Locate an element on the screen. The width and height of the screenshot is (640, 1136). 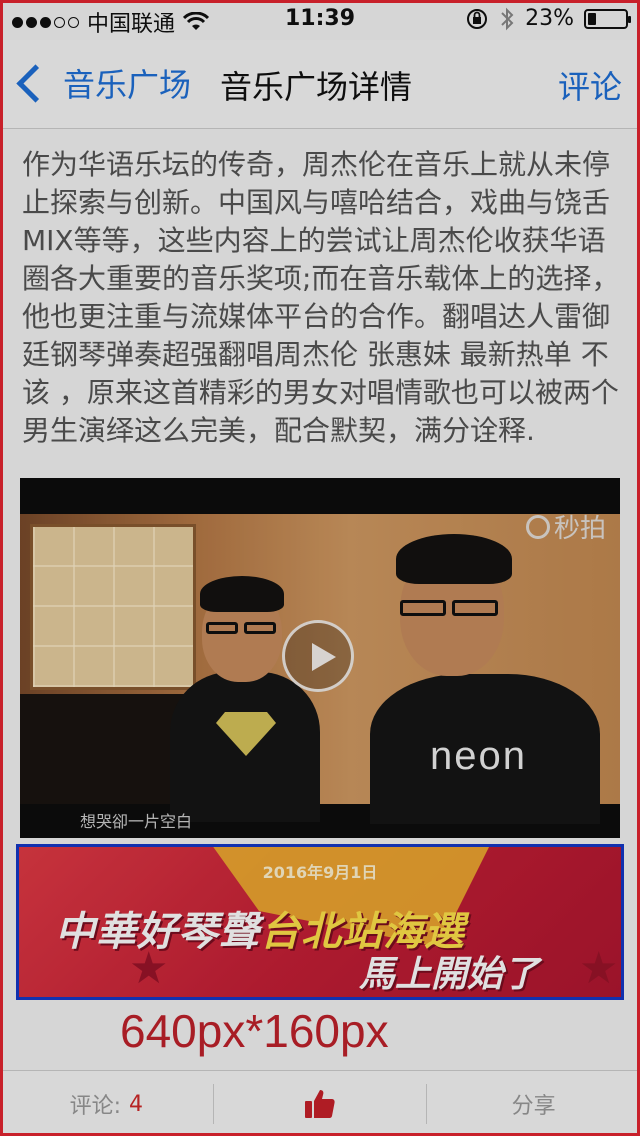
rotation-lock-icon is located at coordinates (477, 18).